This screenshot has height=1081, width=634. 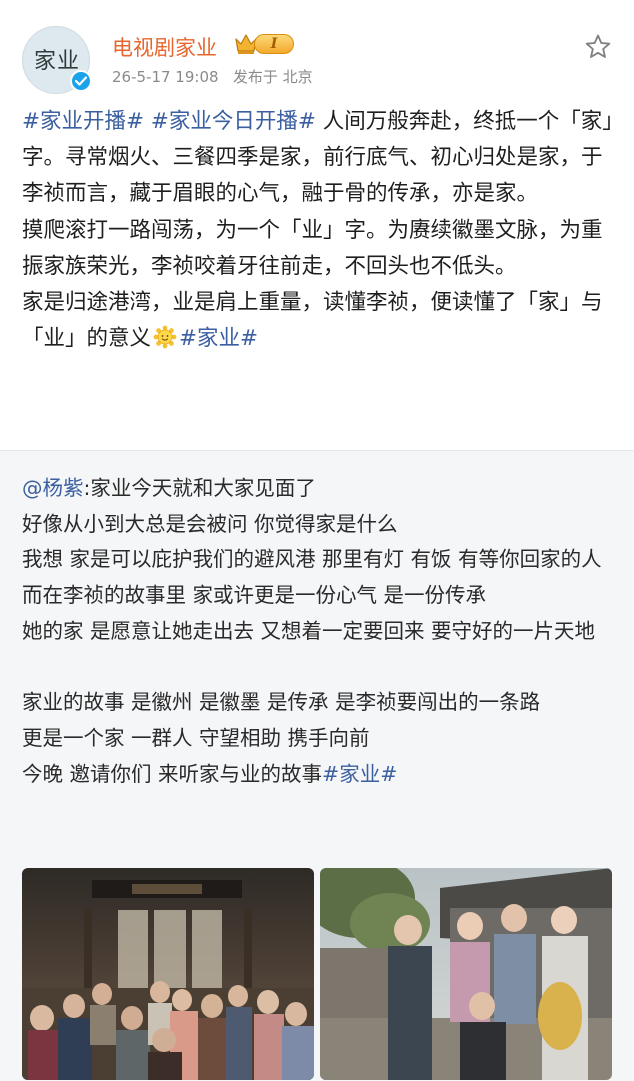 What do you see at coordinates (312, 559) in the screenshot?
I see `repost-line: 我想 家是可以庇护我们的避风港 那里有灯 有饭 有等你回家的人` at bounding box center [312, 559].